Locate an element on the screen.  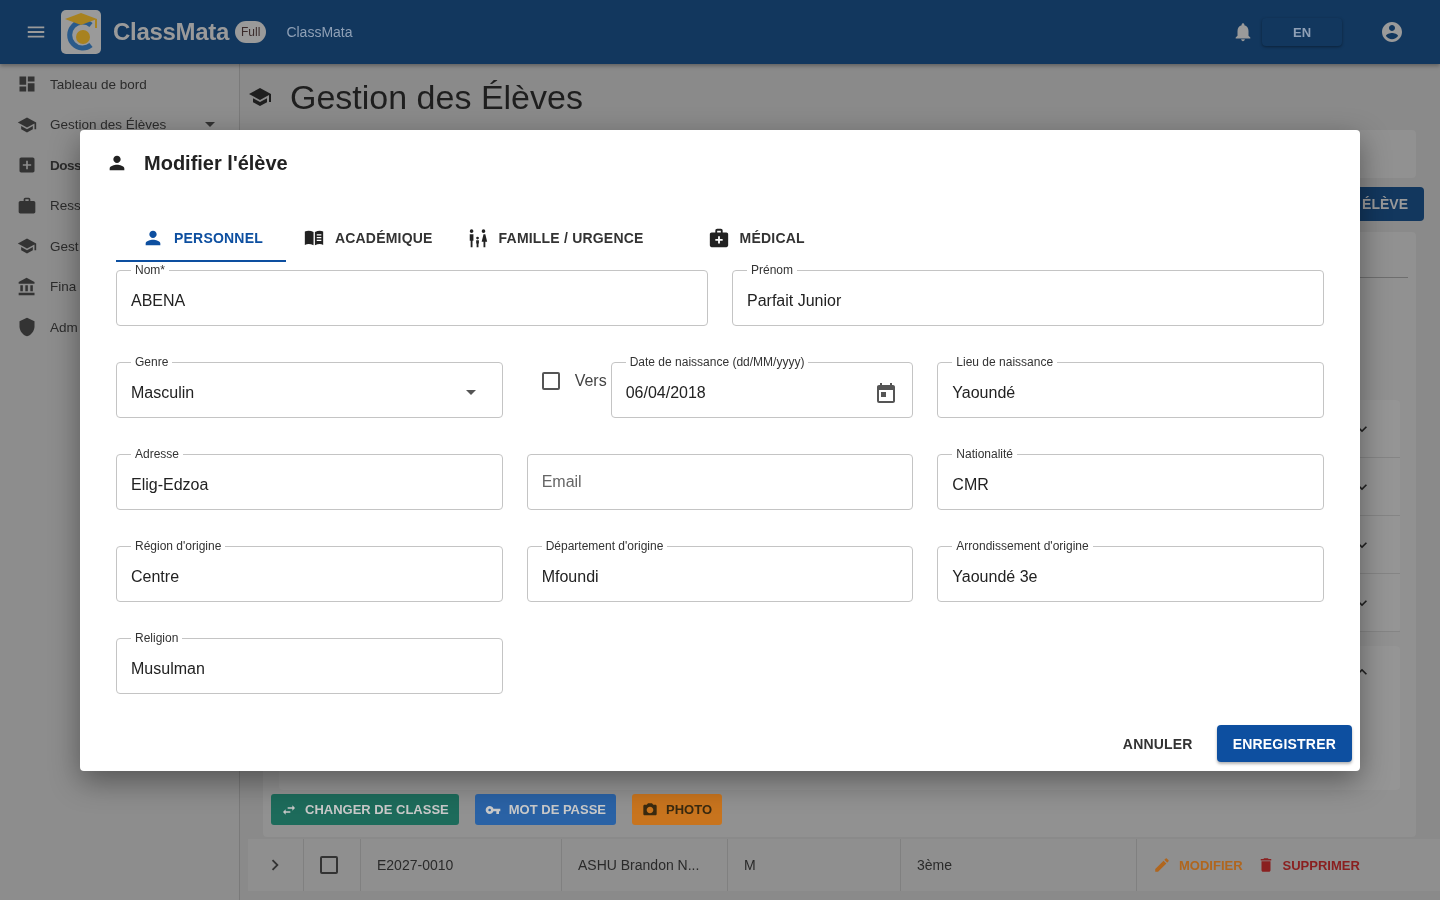
app-subtitle: ClassMata is located at coordinates (319, 32).